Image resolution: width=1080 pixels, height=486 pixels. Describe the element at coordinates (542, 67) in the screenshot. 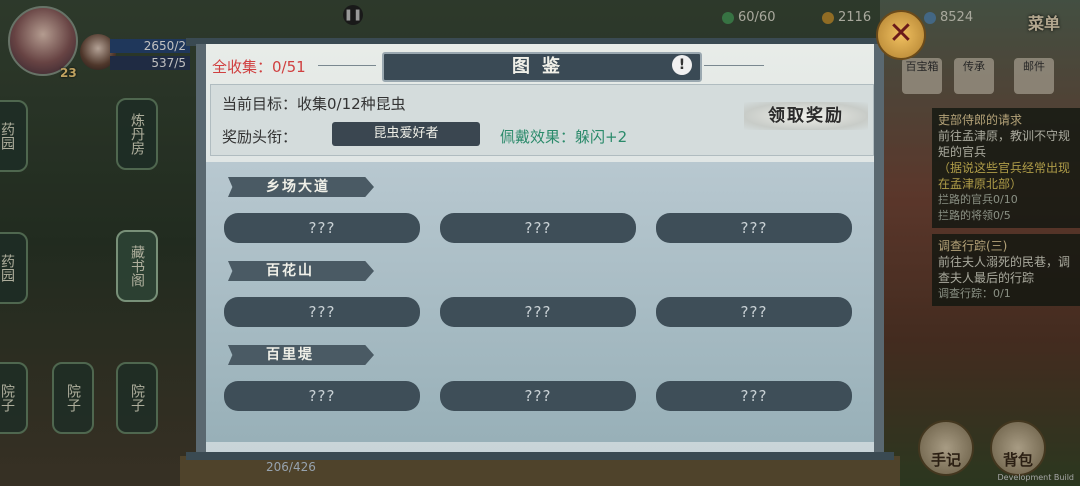

I see `panel-title: 图鉴` at that location.